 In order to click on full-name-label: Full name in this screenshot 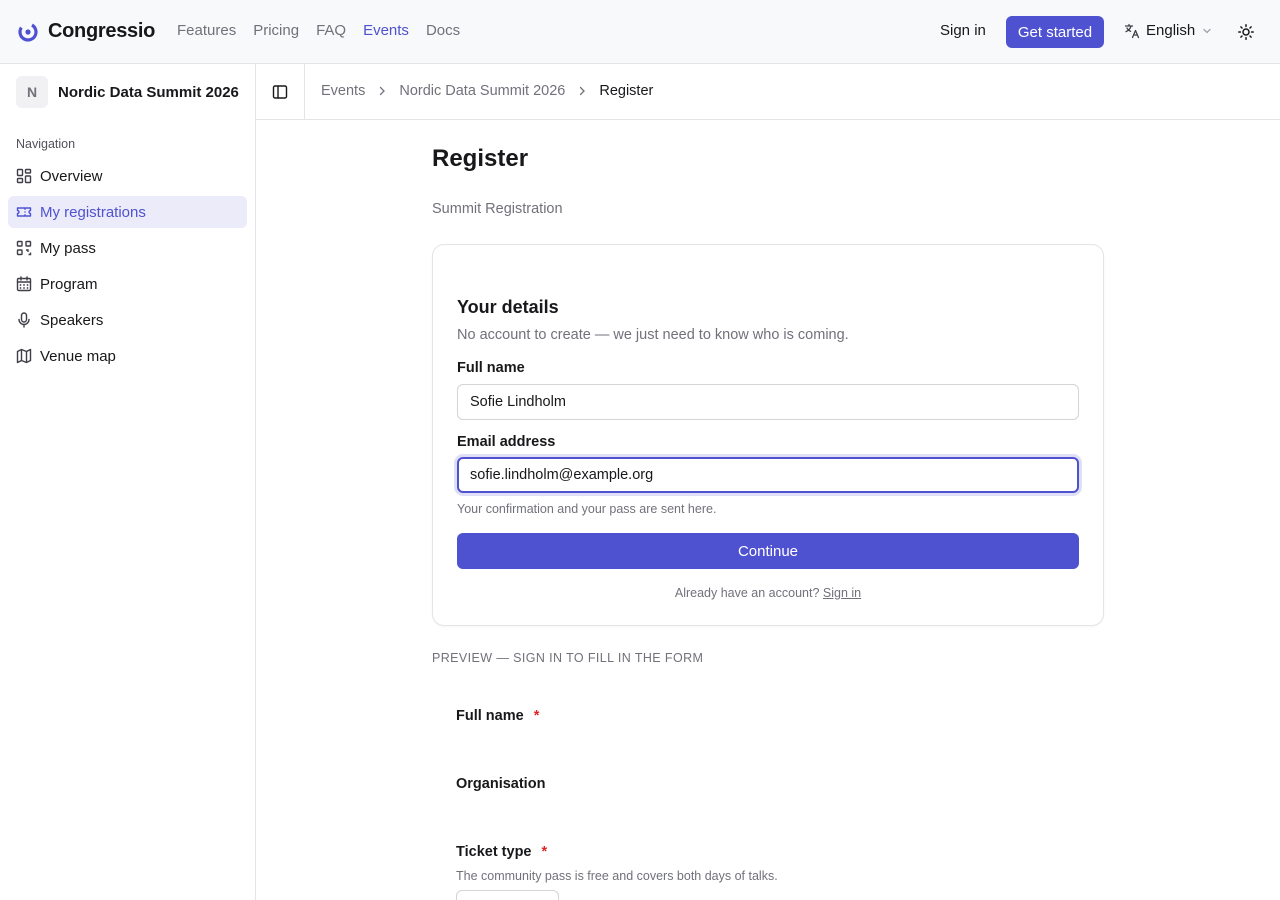, I will do `click(491, 368)`.